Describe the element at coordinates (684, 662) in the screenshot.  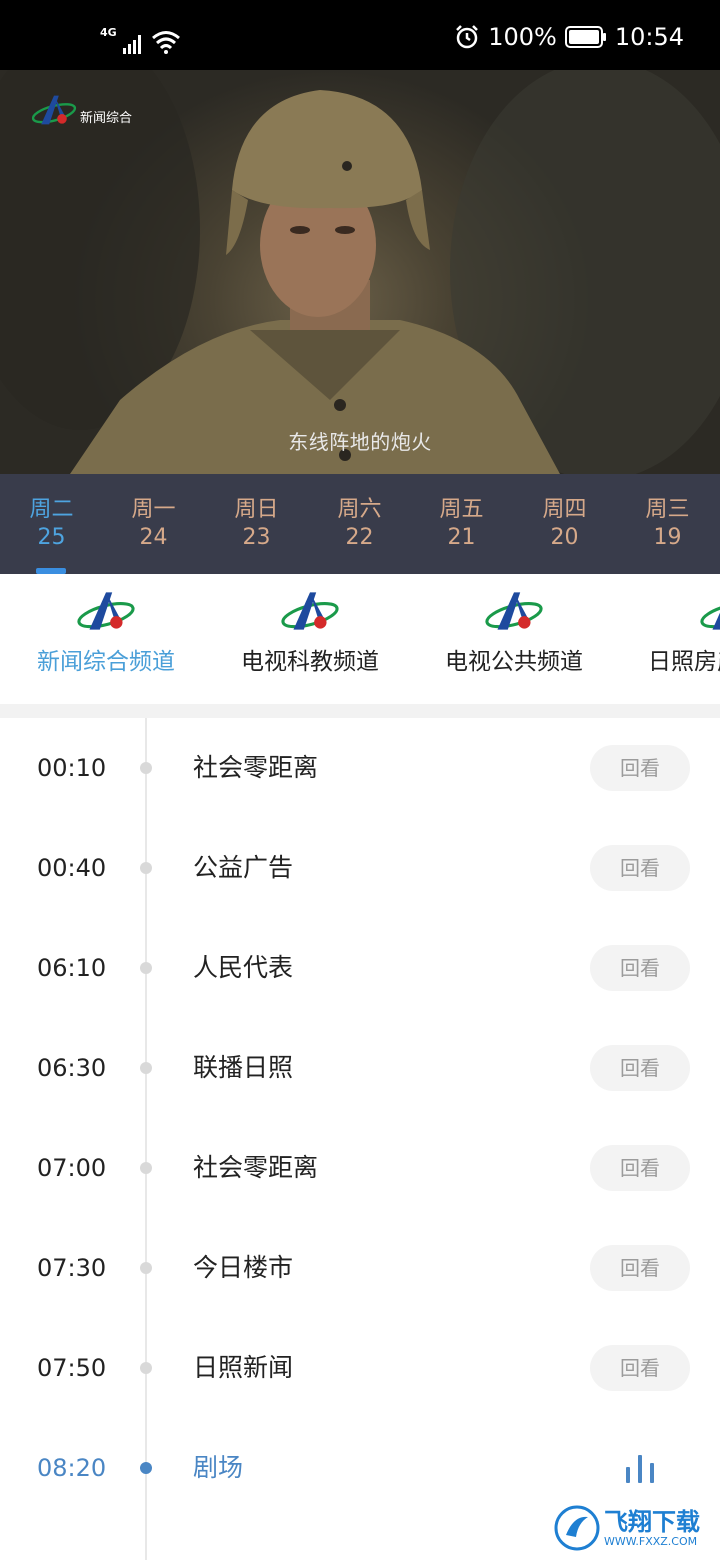
I see `channel-name: 日照房产频道` at that location.